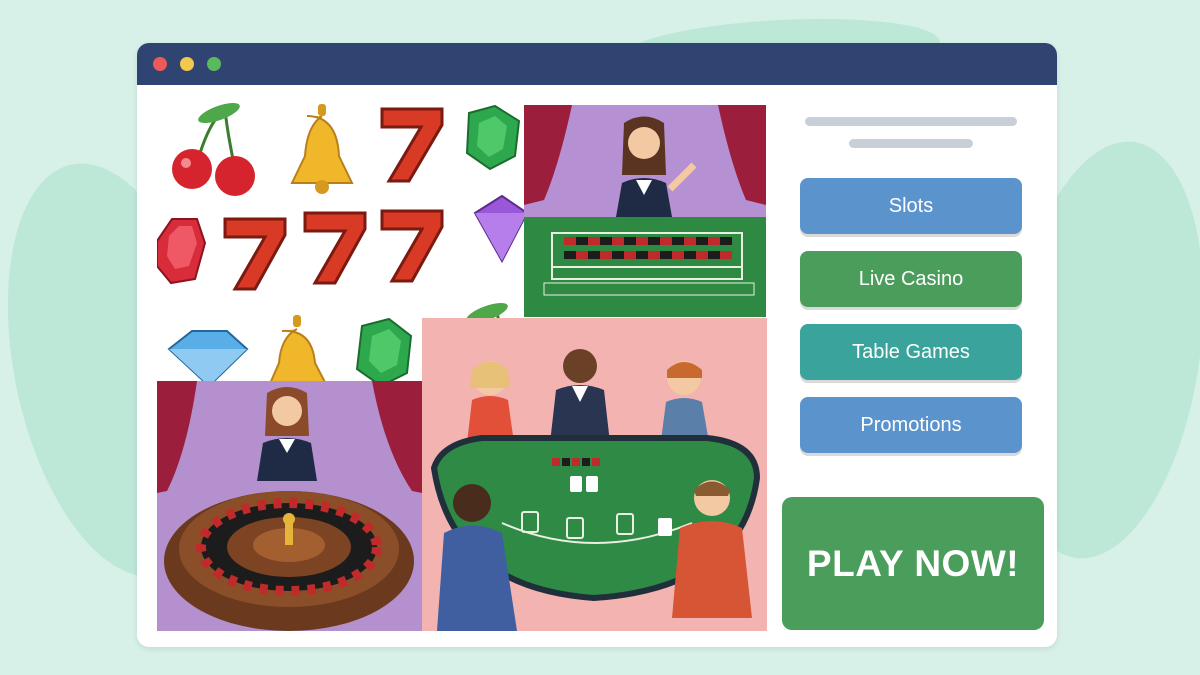  What do you see at coordinates (187, 64) in the screenshot?
I see `minimize-dot` at bounding box center [187, 64].